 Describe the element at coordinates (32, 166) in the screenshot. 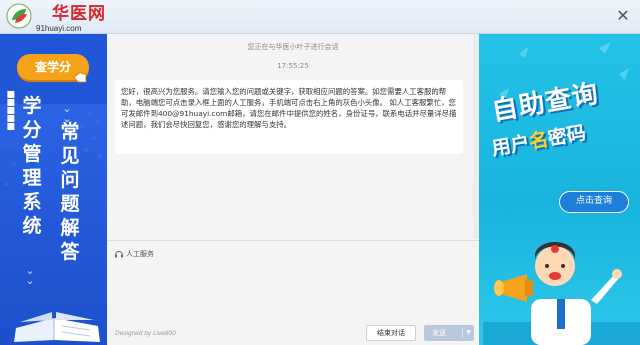

I see `credit-system-title: 学 分 管 理 系 统` at that location.